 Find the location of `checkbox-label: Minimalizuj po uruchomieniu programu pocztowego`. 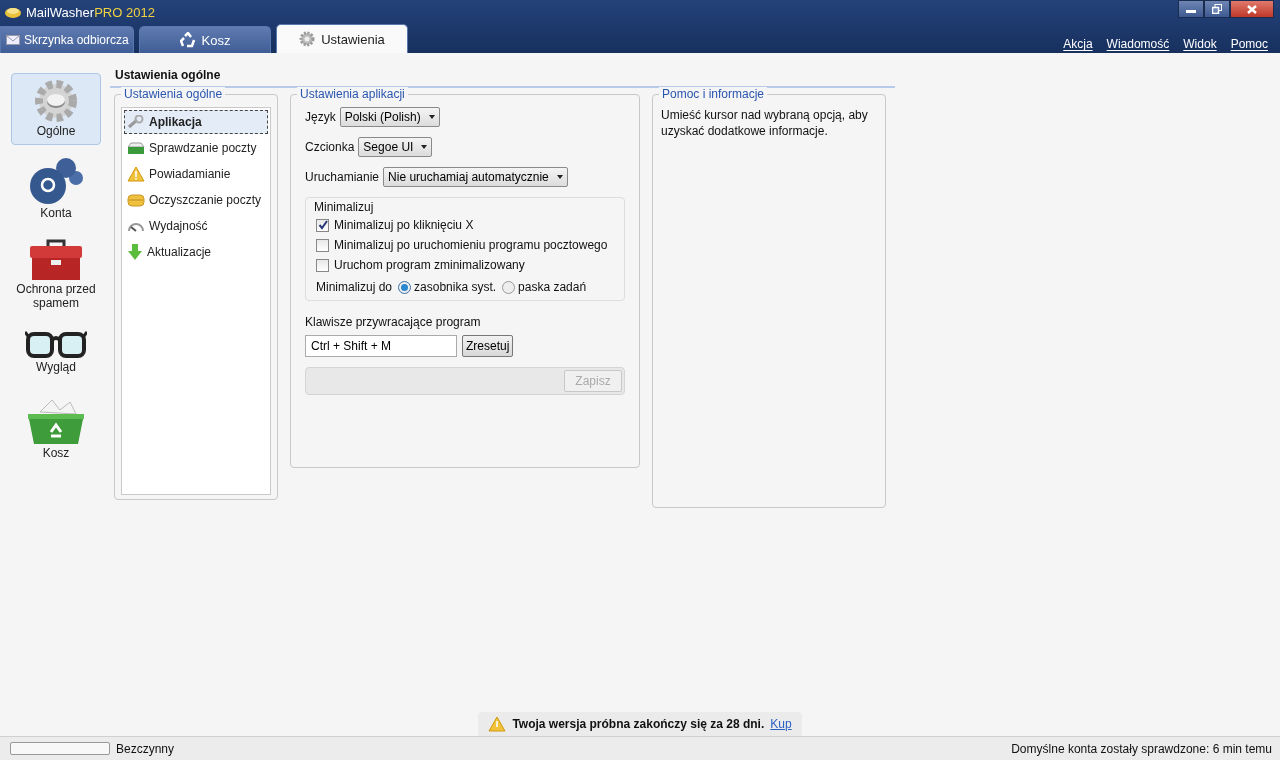

checkbox-label: Minimalizuj po uruchomieniu programu pocztowego is located at coordinates (471, 245).